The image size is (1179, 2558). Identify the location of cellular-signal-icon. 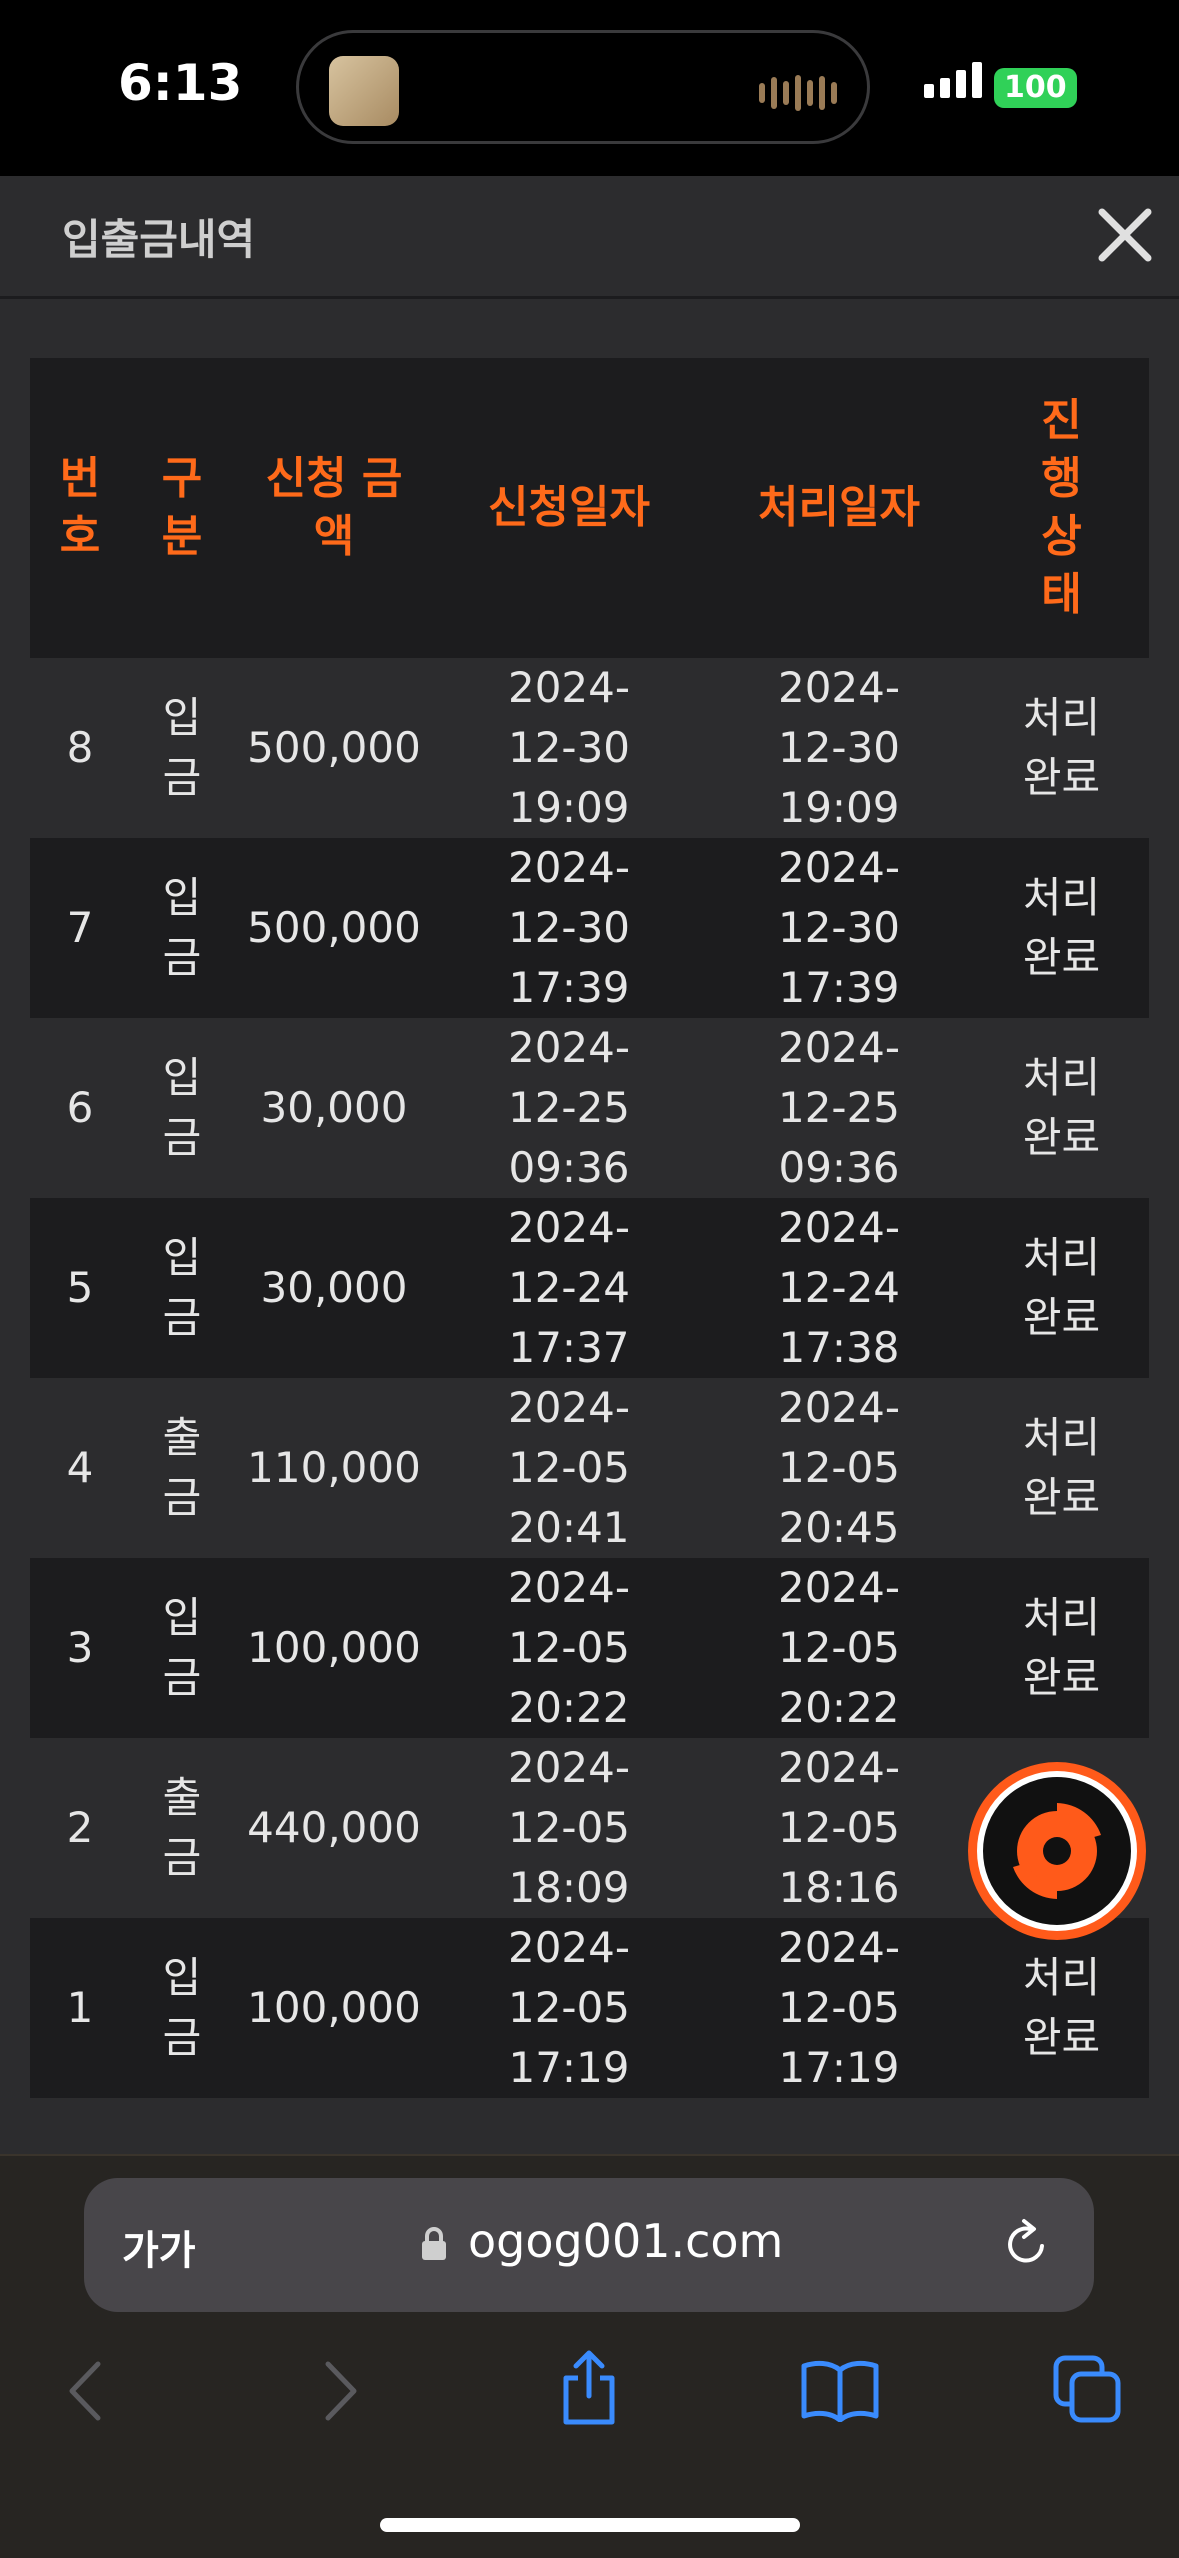
(953, 80).